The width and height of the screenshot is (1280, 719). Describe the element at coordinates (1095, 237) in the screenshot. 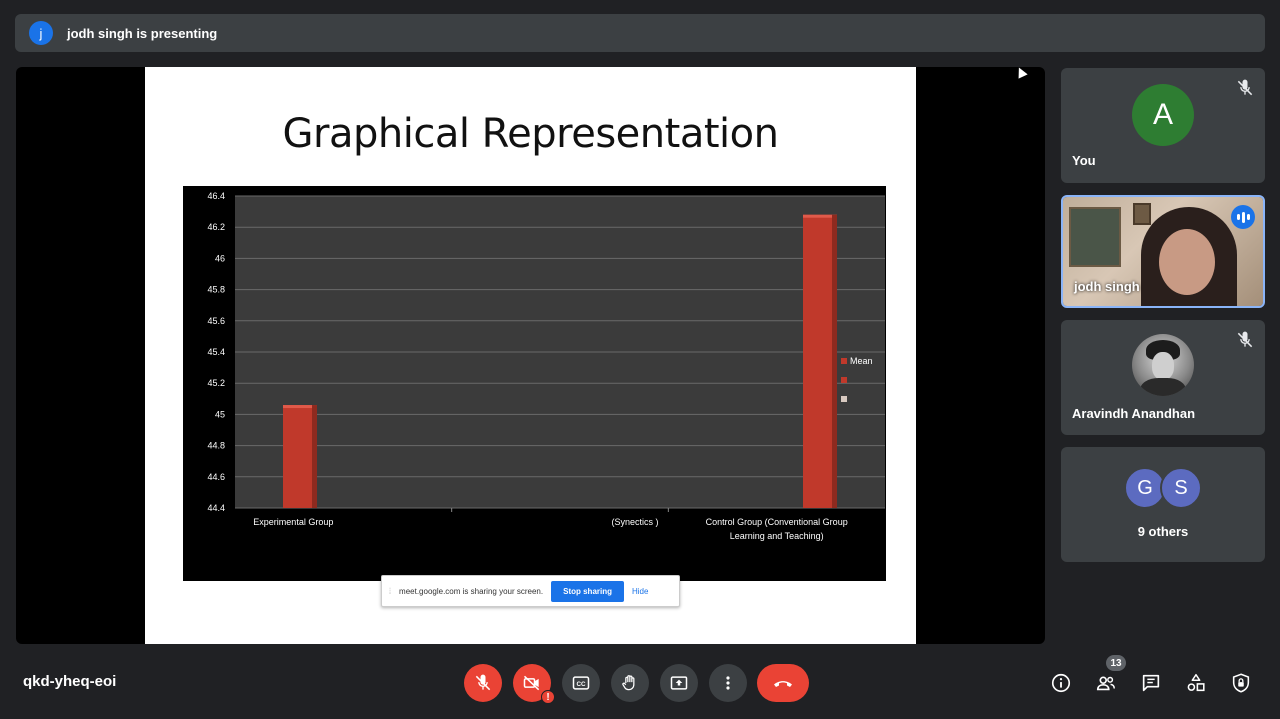

I see `chalkboard-image` at that location.